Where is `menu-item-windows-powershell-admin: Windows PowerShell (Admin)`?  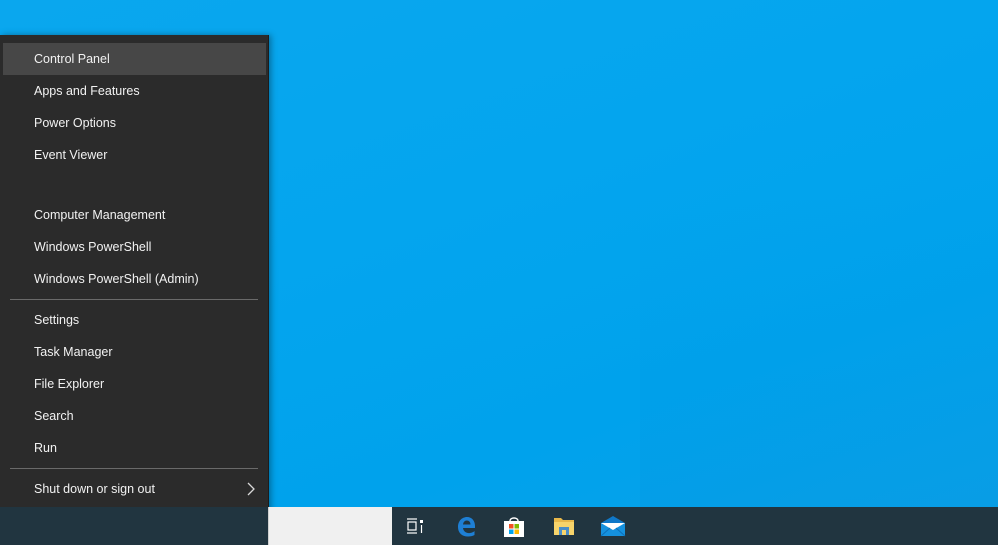 menu-item-windows-powershell-admin: Windows PowerShell (Admin) is located at coordinates (134, 279).